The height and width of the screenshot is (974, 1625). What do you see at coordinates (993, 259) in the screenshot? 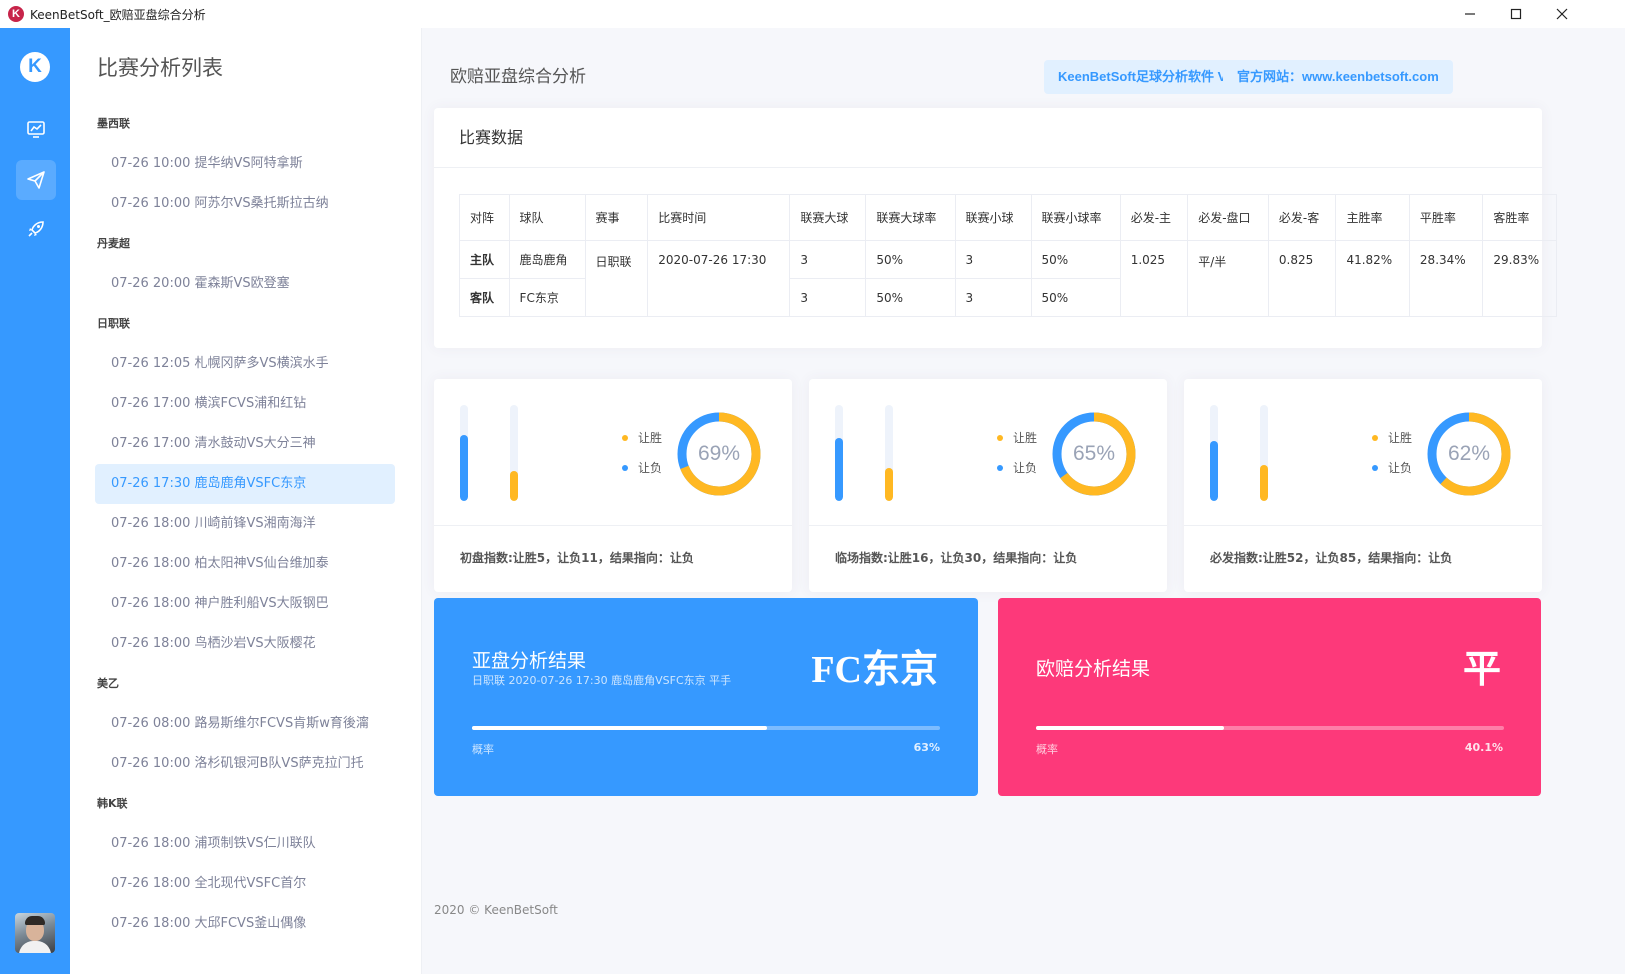
I see `home-small: 3` at bounding box center [993, 259].